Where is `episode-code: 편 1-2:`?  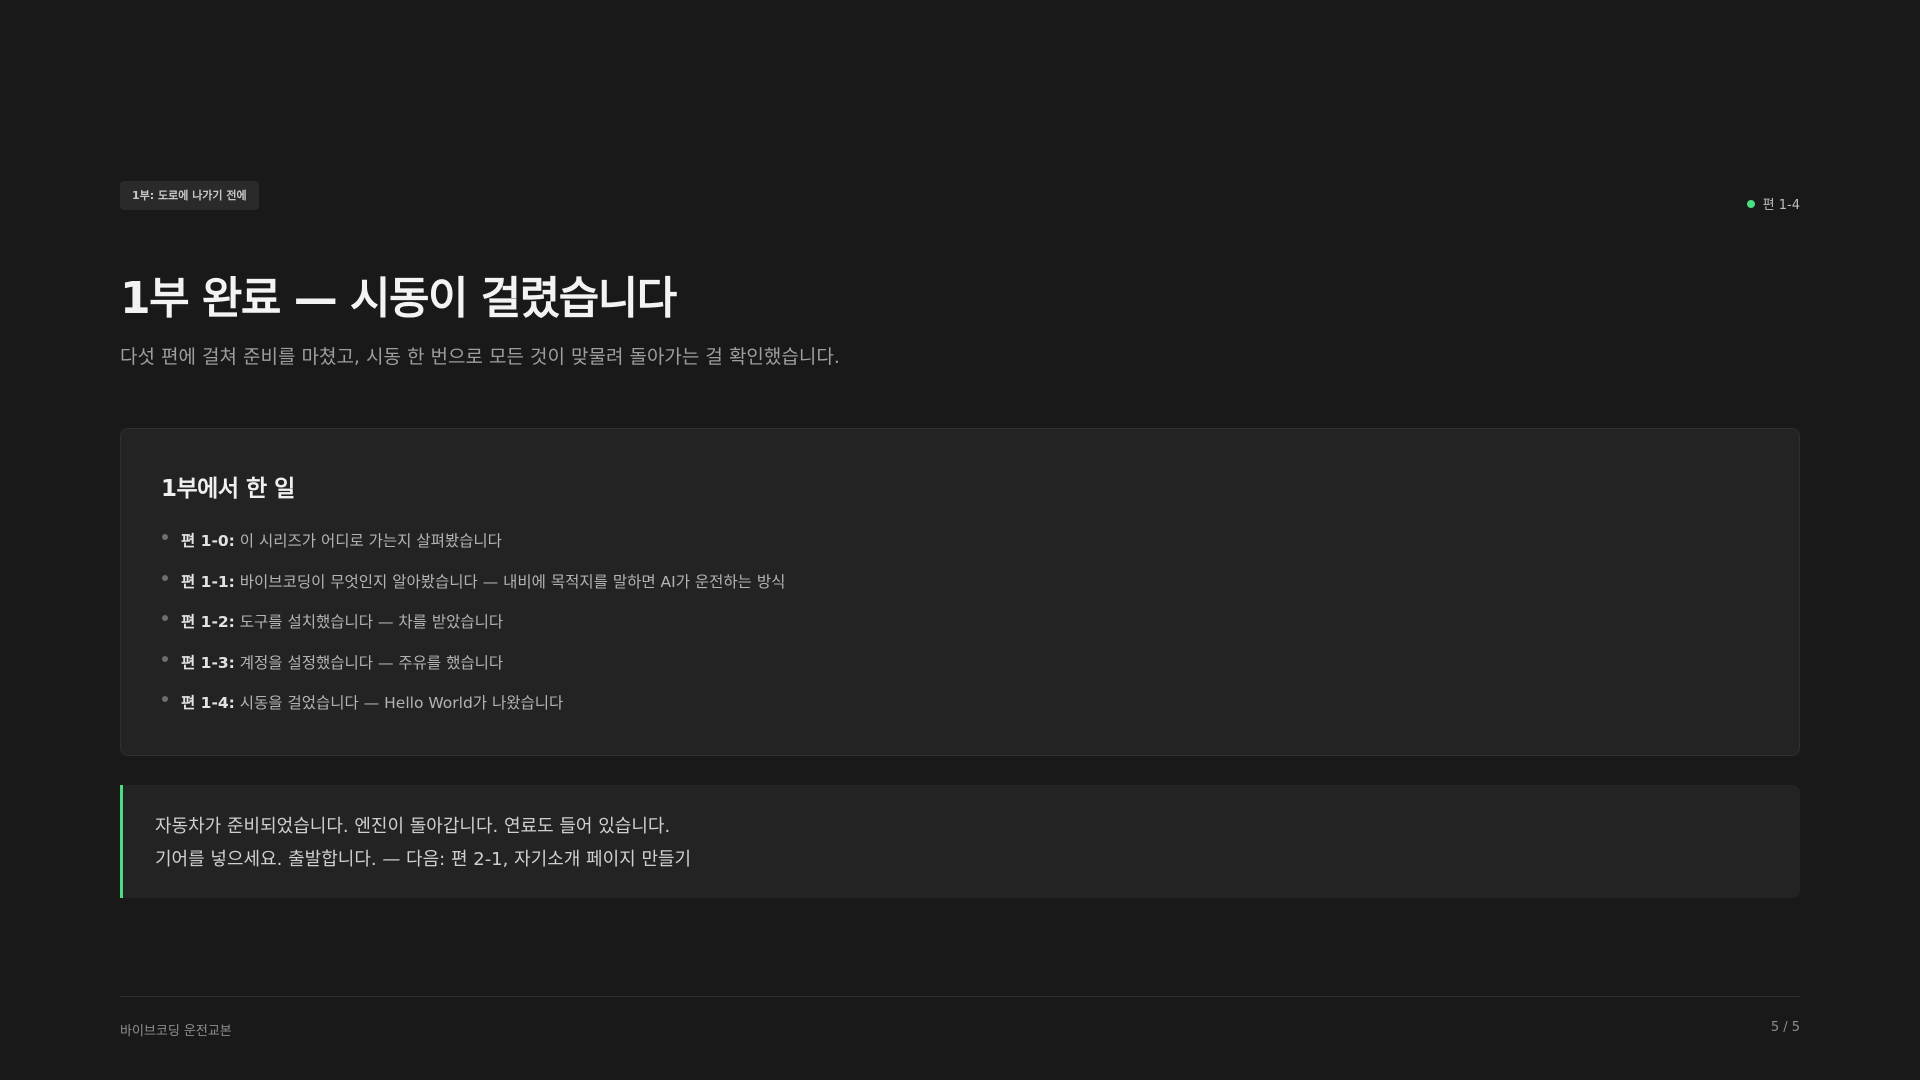 episode-code: 편 1-2: is located at coordinates (208, 622).